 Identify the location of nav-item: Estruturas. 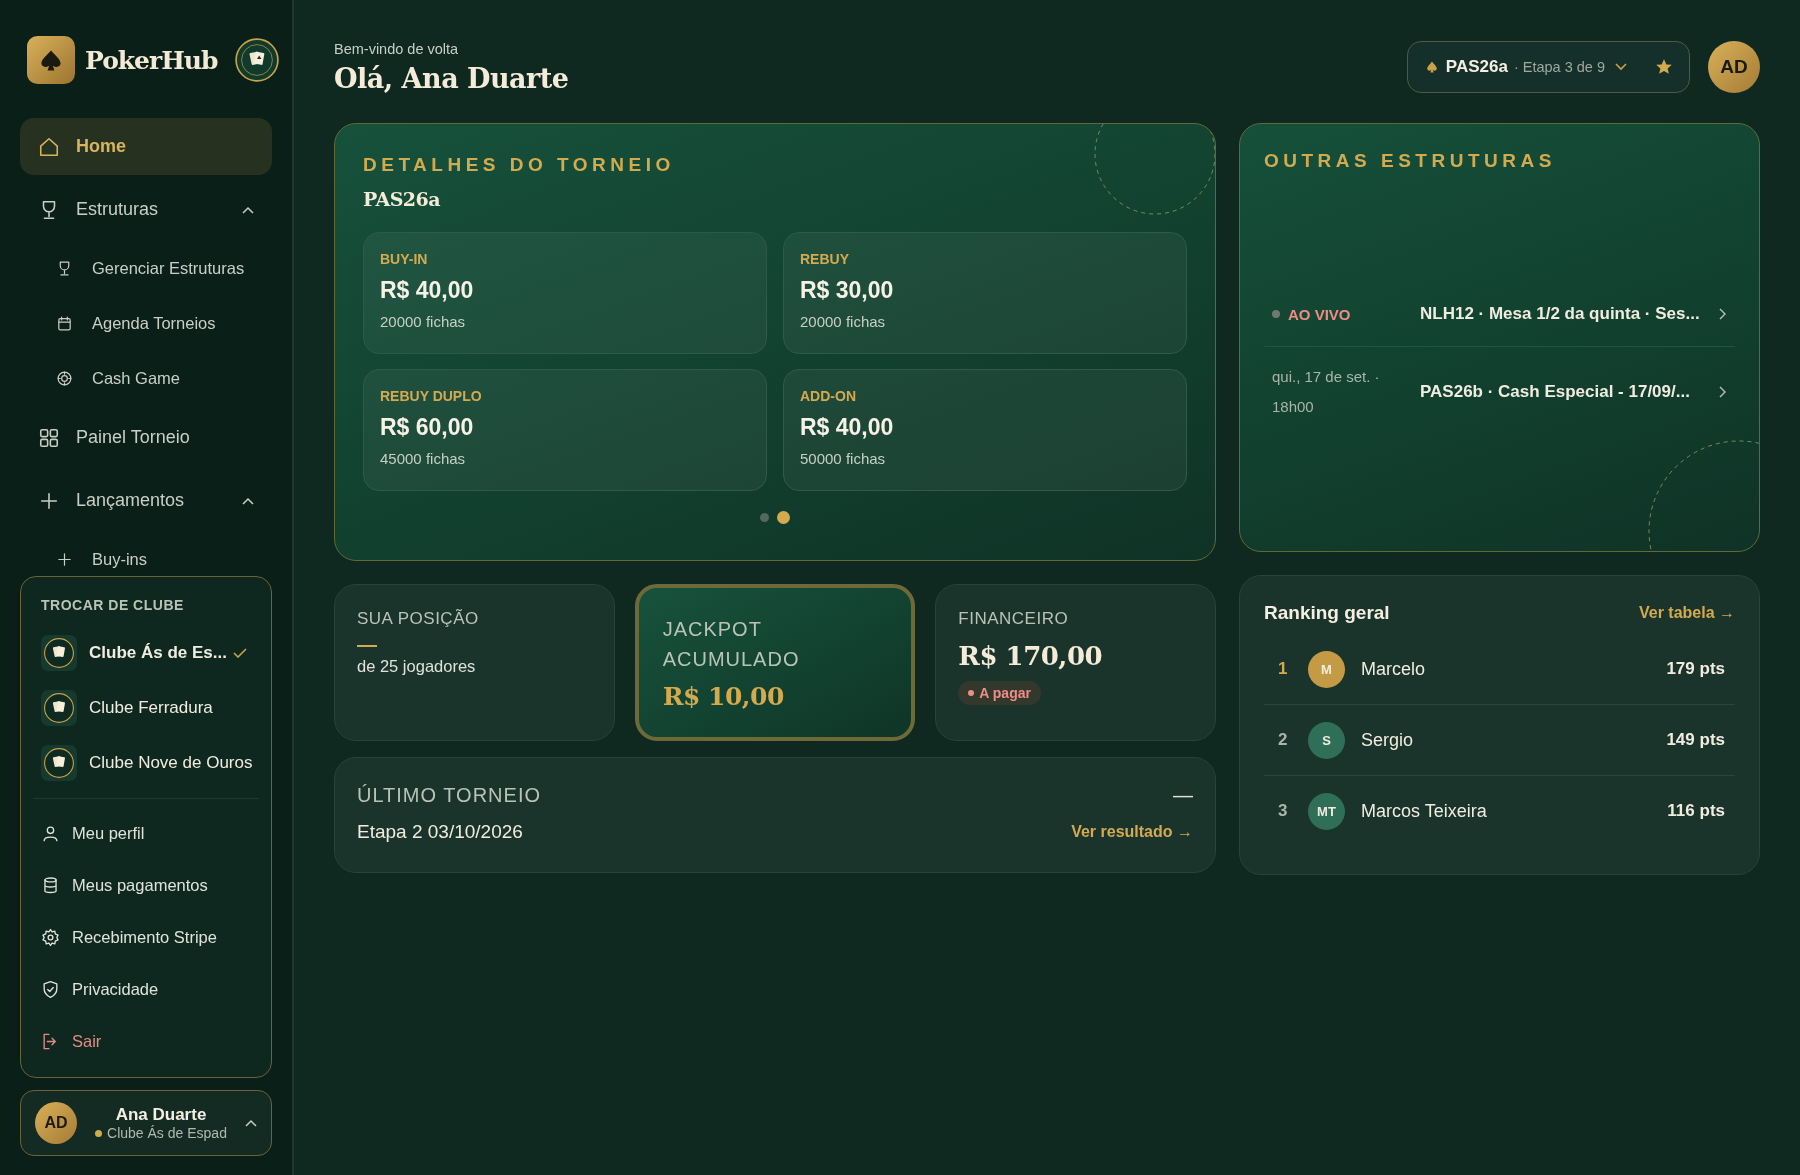
(146, 209).